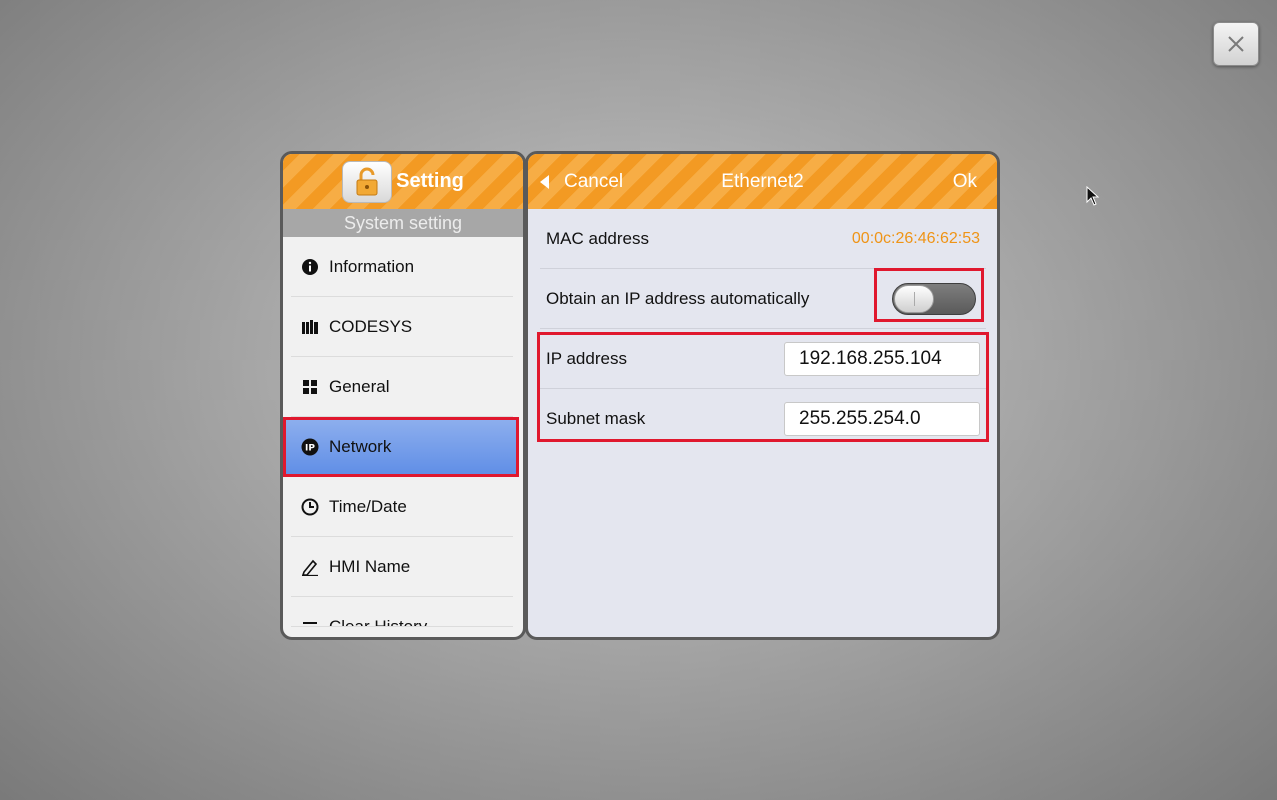 Image resolution: width=1277 pixels, height=800 pixels. I want to click on cancel-button: Cancel, so click(581, 181).